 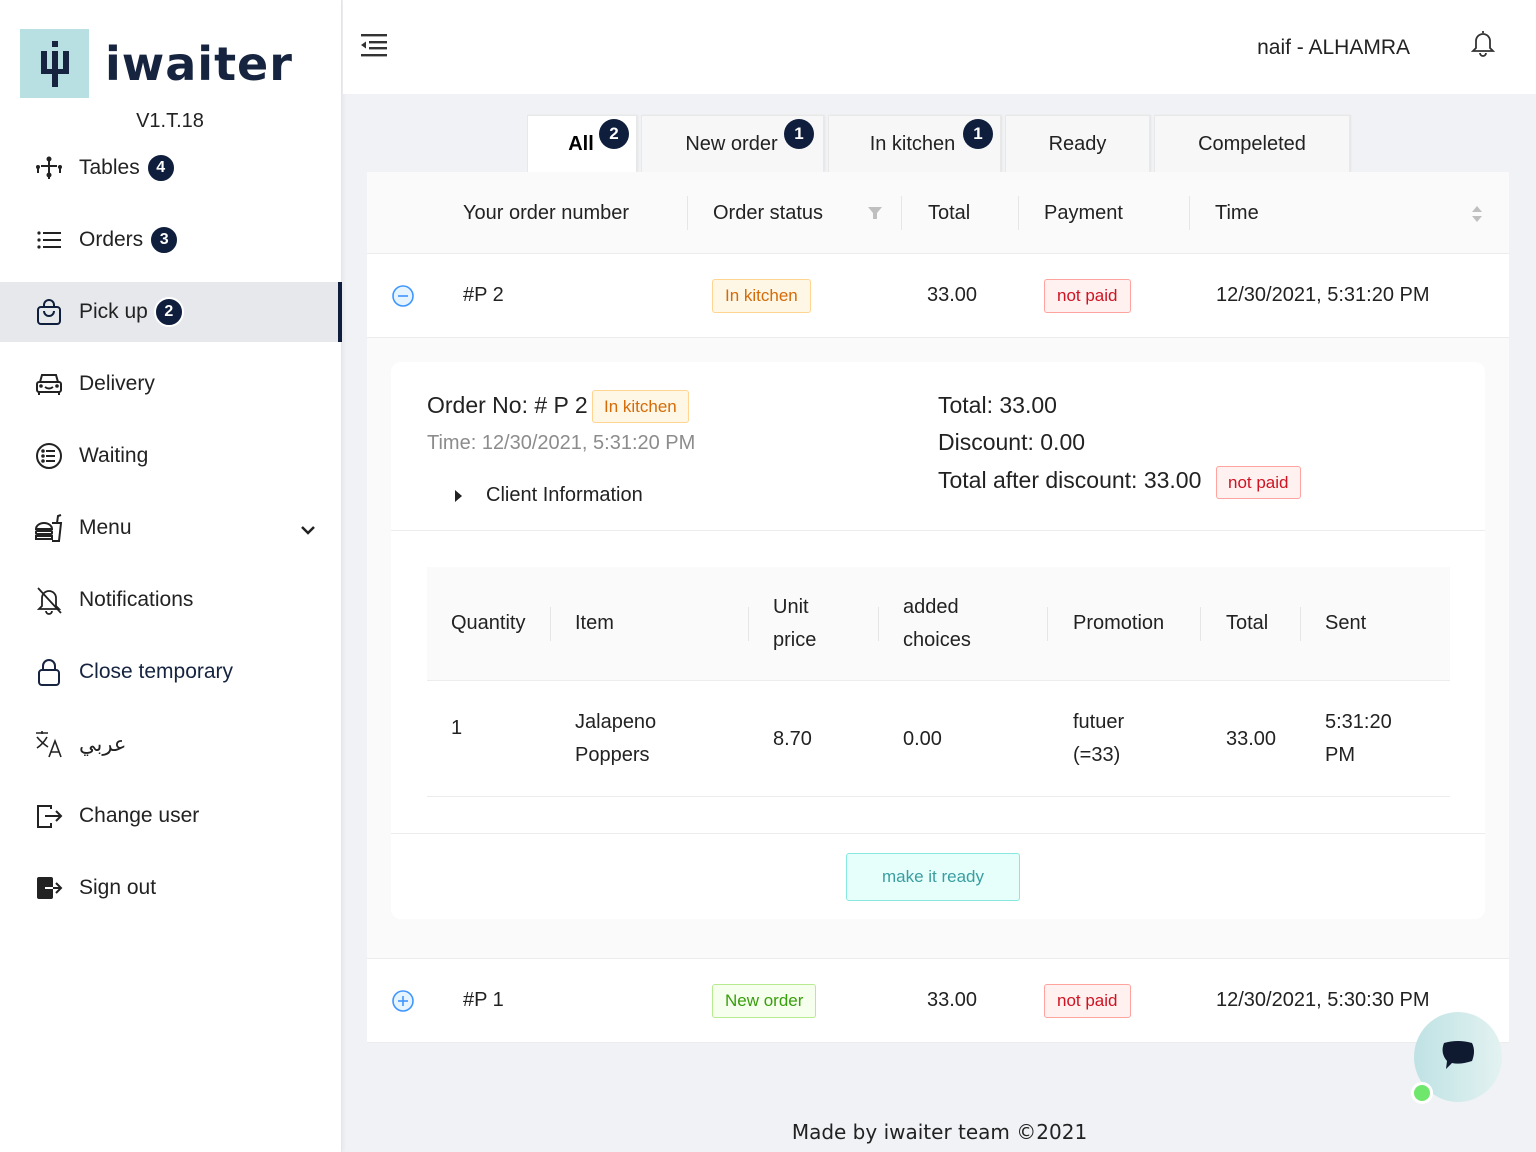 What do you see at coordinates (931, 607) in the screenshot?
I see `header-line: added` at bounding box center [931, 607].